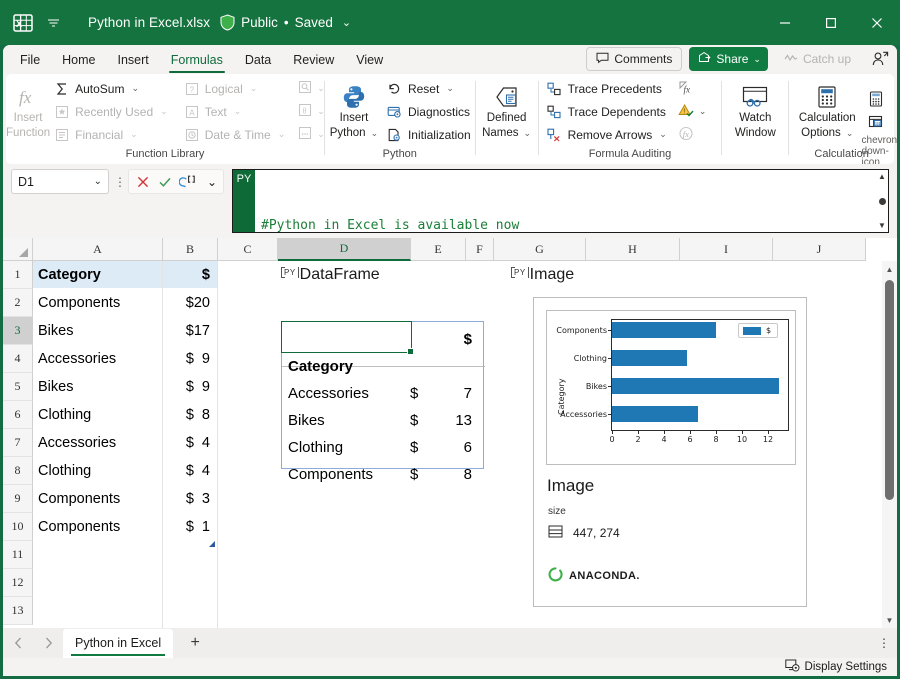  I want to click on insert-function-button: fx Insert Function, so click(28, 112).